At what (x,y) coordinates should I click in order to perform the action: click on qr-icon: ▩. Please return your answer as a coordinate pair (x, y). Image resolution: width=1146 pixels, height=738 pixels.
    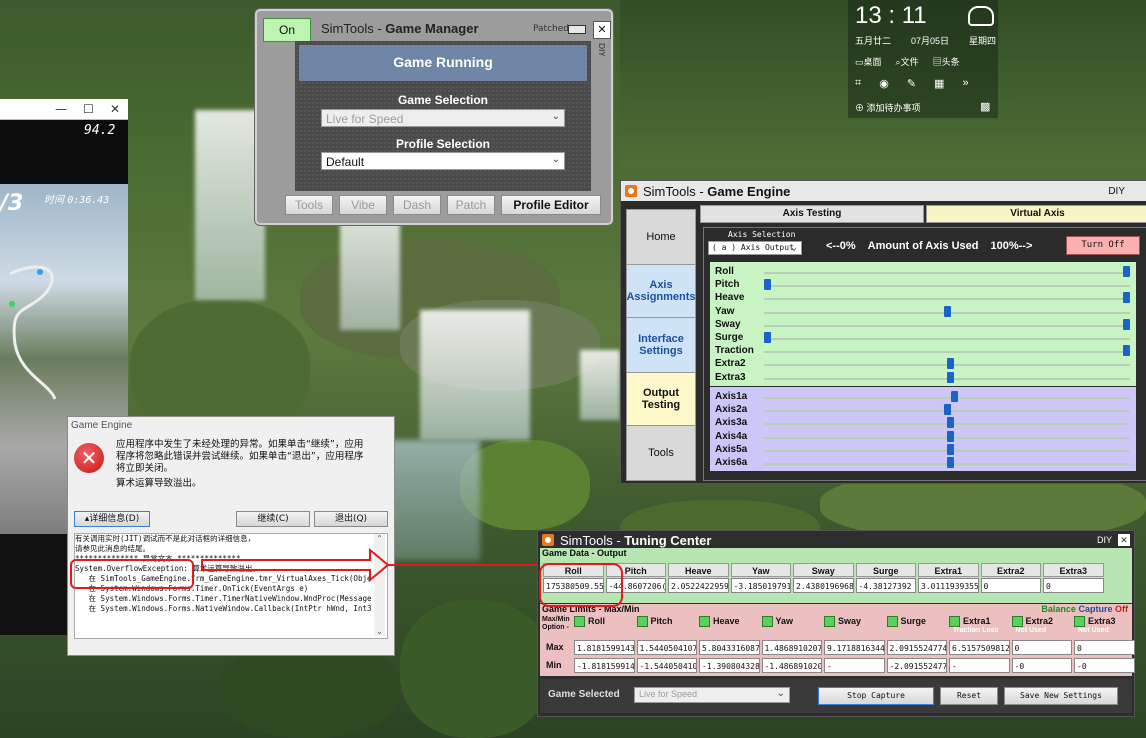
    Looking at the image, I should click on (985, 106).